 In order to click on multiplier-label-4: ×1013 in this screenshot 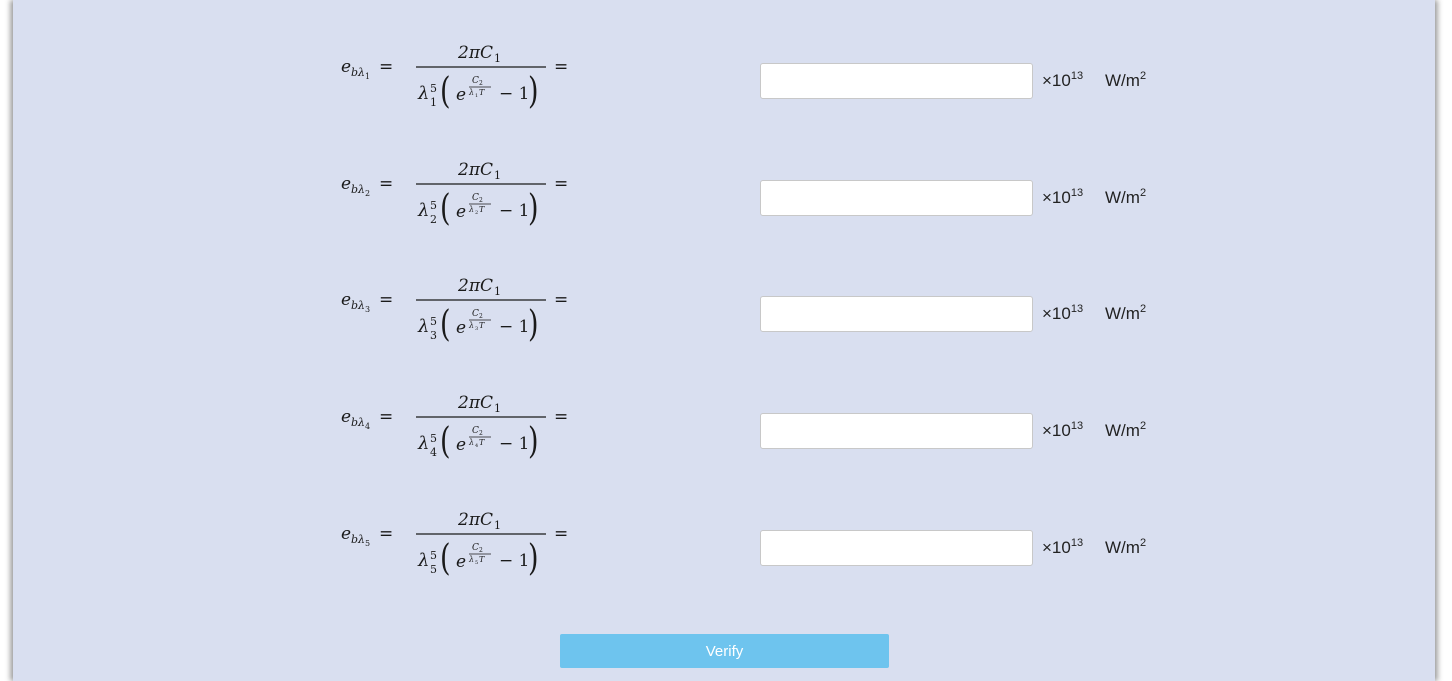, I will do `click(1063, 430)`.